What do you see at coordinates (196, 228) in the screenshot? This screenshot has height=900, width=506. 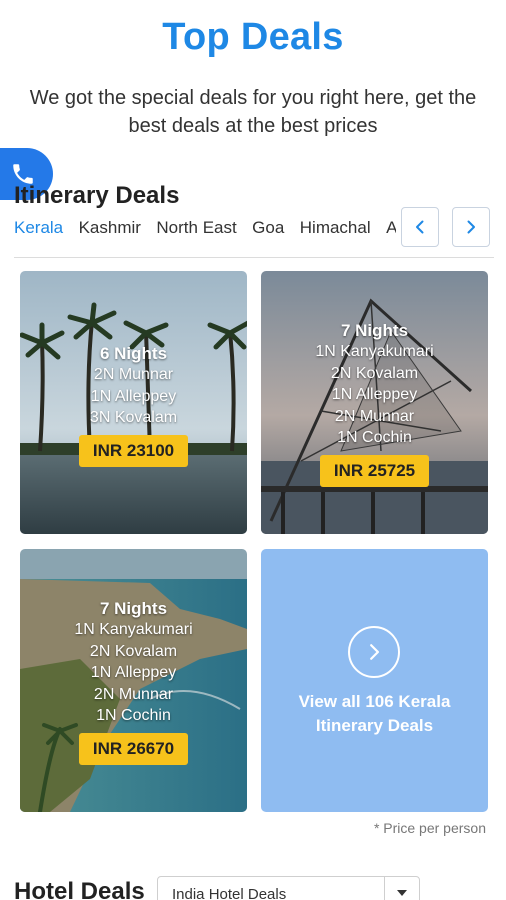 I see `tab-north-east: North East` at bounding box center [196, 228].